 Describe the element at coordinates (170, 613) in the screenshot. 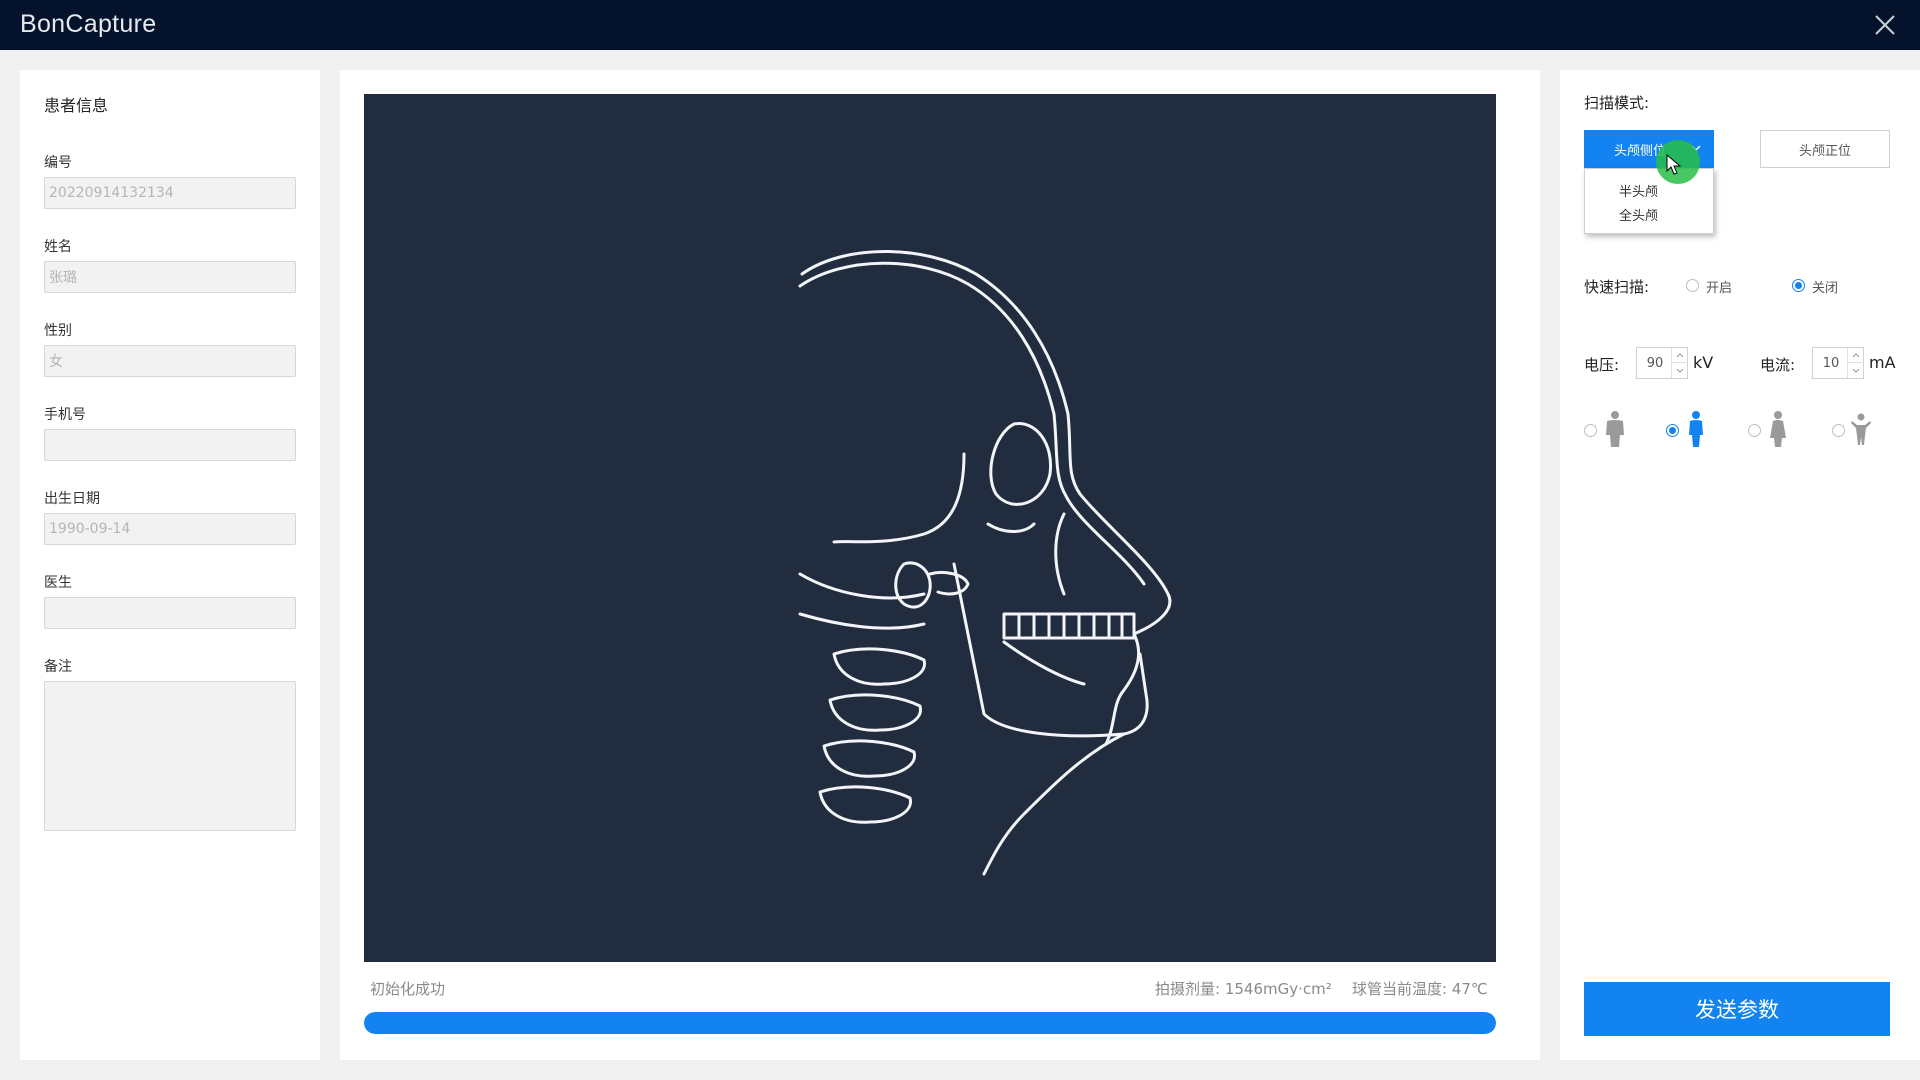

I see `doctor-field` at that location.